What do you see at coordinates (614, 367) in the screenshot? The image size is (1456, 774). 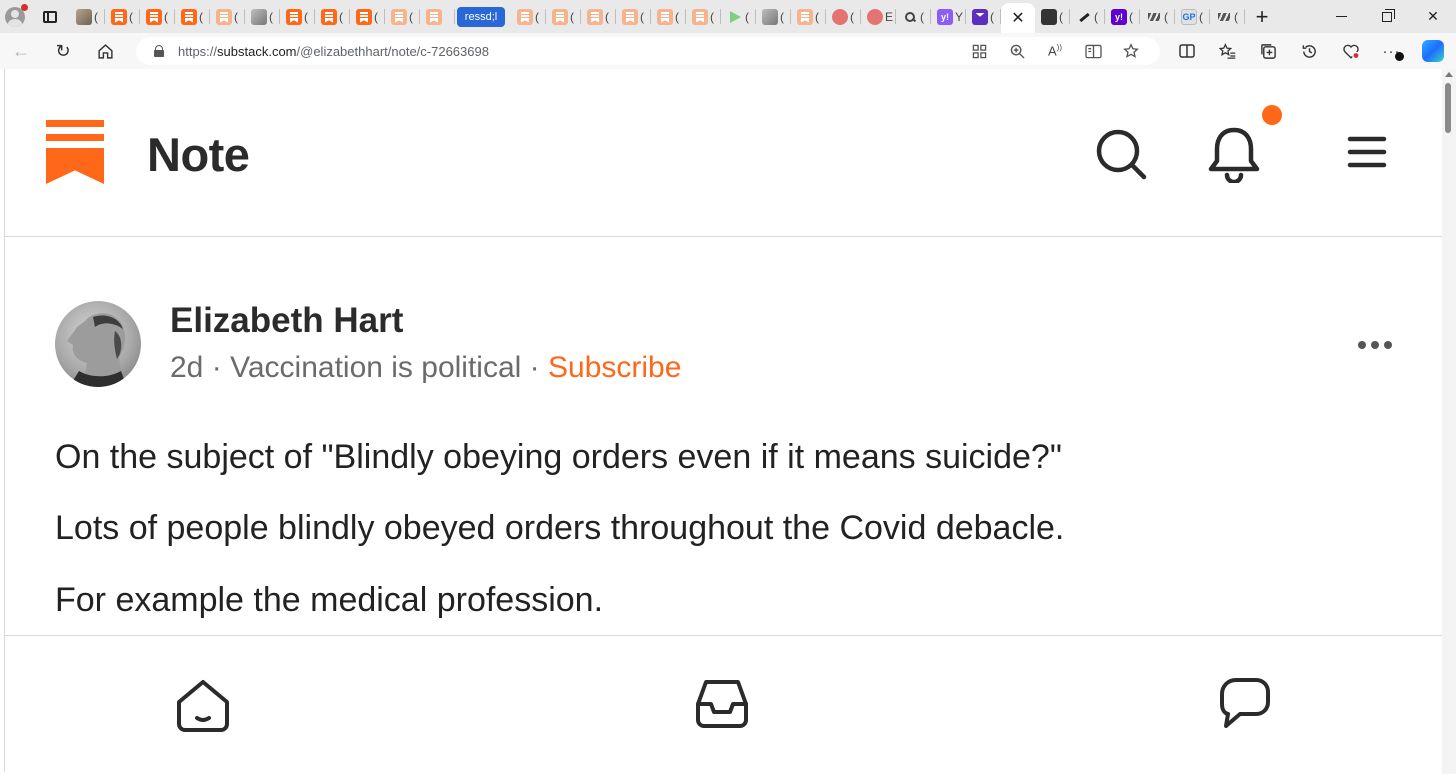 I see `subscribe-link: Subscribe` at bounding box center [614, 367].